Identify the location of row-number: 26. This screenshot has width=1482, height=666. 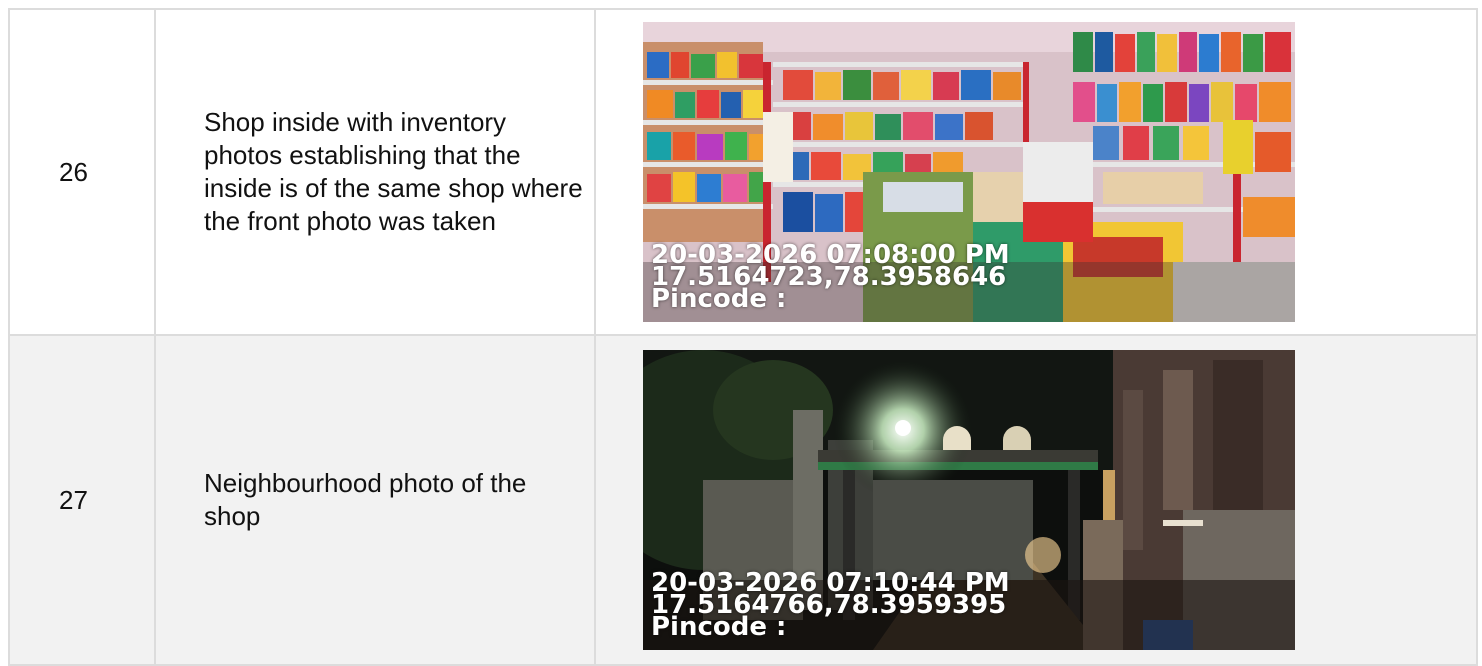
(82, 172).